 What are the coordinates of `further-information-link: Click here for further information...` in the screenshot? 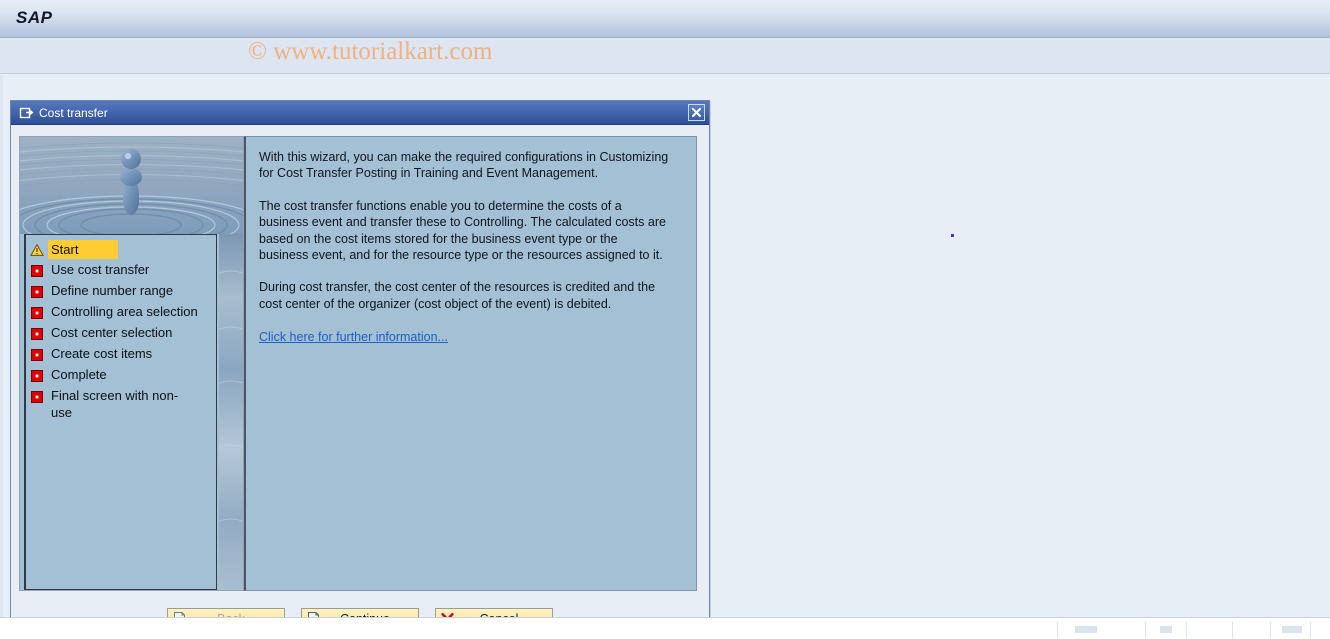 It's located at (353, 337).